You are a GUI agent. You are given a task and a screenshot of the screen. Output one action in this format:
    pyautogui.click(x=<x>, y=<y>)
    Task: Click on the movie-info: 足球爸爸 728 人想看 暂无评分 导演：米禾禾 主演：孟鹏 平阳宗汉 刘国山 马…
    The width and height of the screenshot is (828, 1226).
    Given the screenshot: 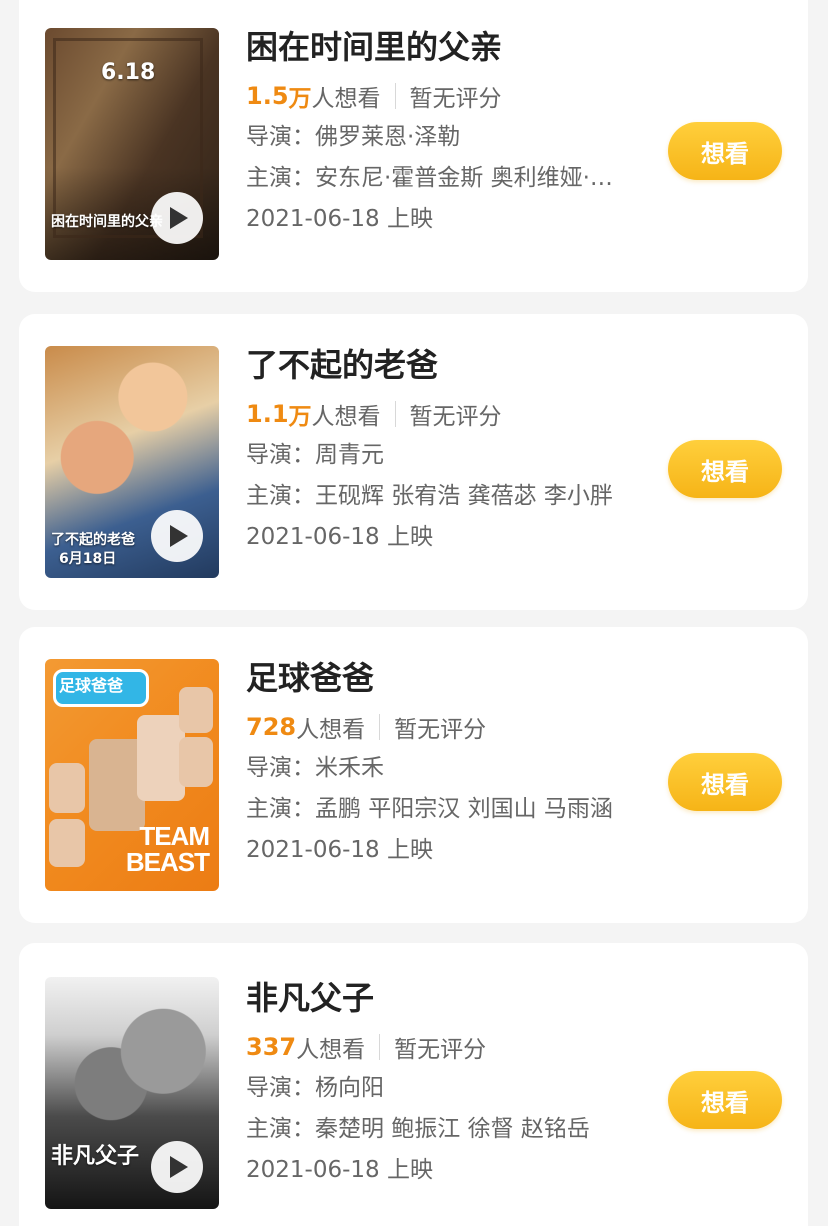 What is the action you would take?
    pyautogui.click(x=446, y=761)
    